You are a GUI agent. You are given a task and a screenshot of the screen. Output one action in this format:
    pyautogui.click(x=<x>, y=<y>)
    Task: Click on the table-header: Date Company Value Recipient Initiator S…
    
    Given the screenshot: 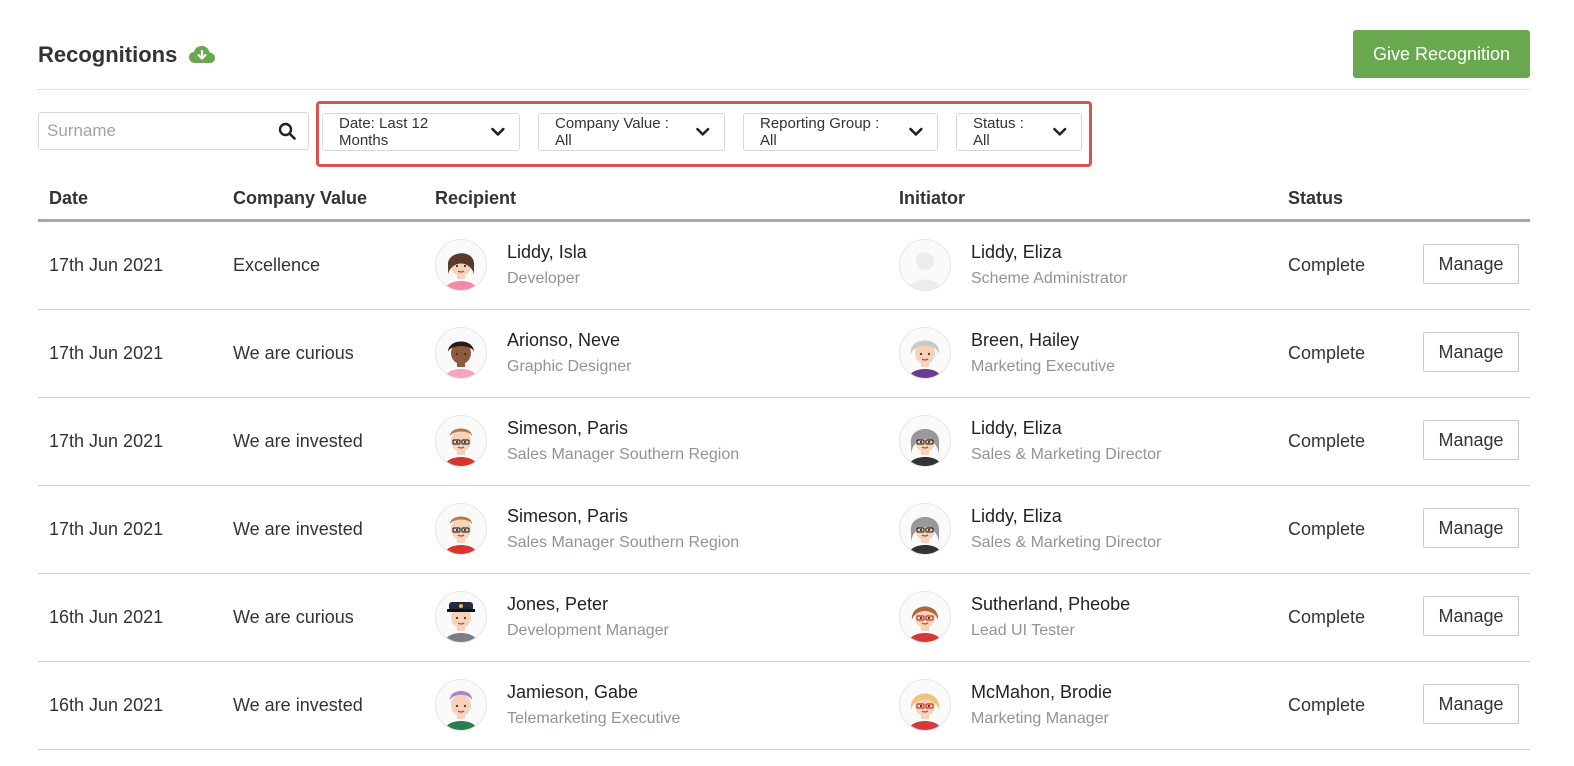 What is the action you would take?
    pyautogui.click(x=784, y=199)
    